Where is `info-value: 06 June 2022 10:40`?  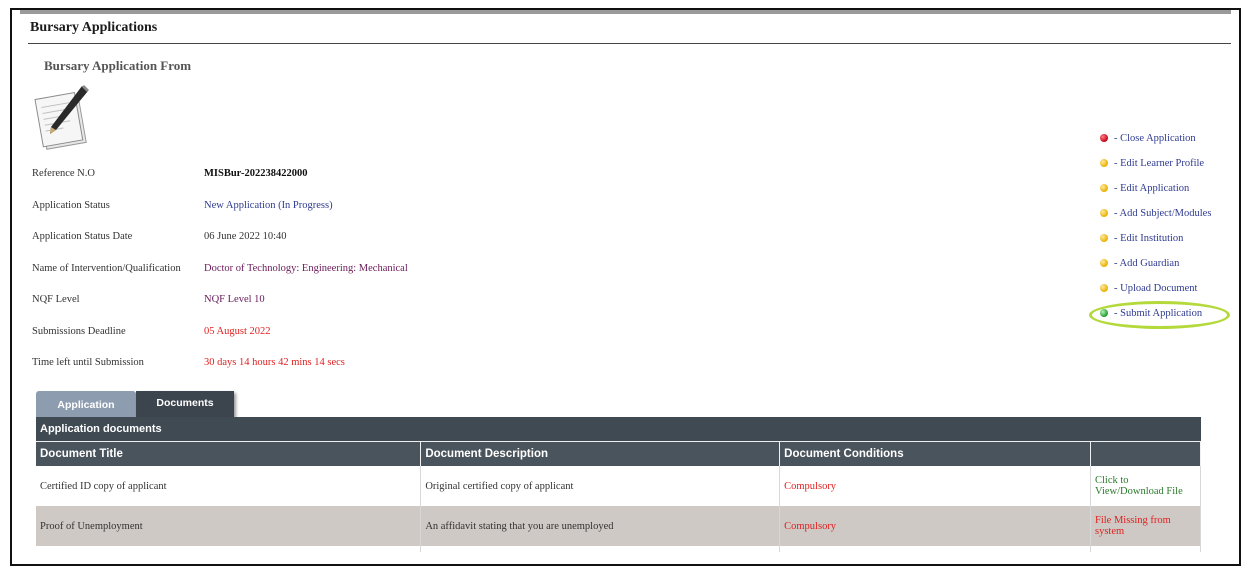
info-value: 06 June 2022 10:40 is located at coordinates (245, 236).